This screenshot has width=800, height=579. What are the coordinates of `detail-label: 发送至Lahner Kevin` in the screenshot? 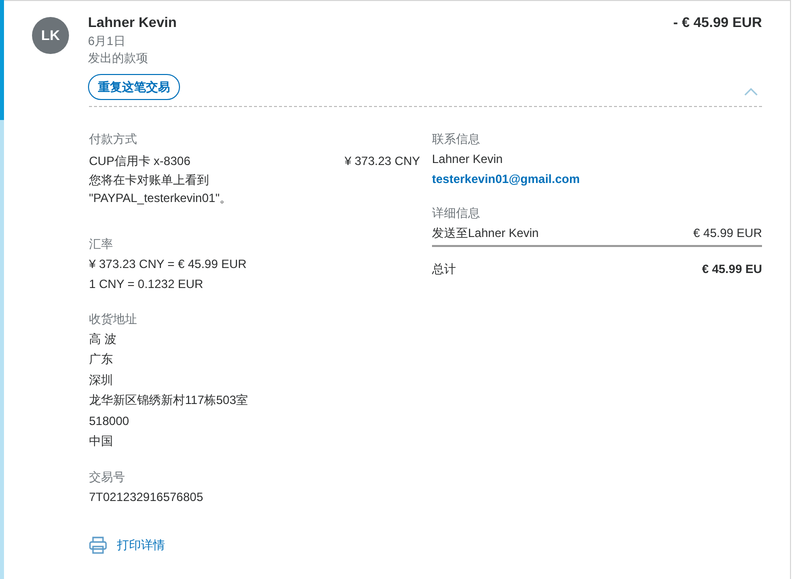 It's located at (485, 233).